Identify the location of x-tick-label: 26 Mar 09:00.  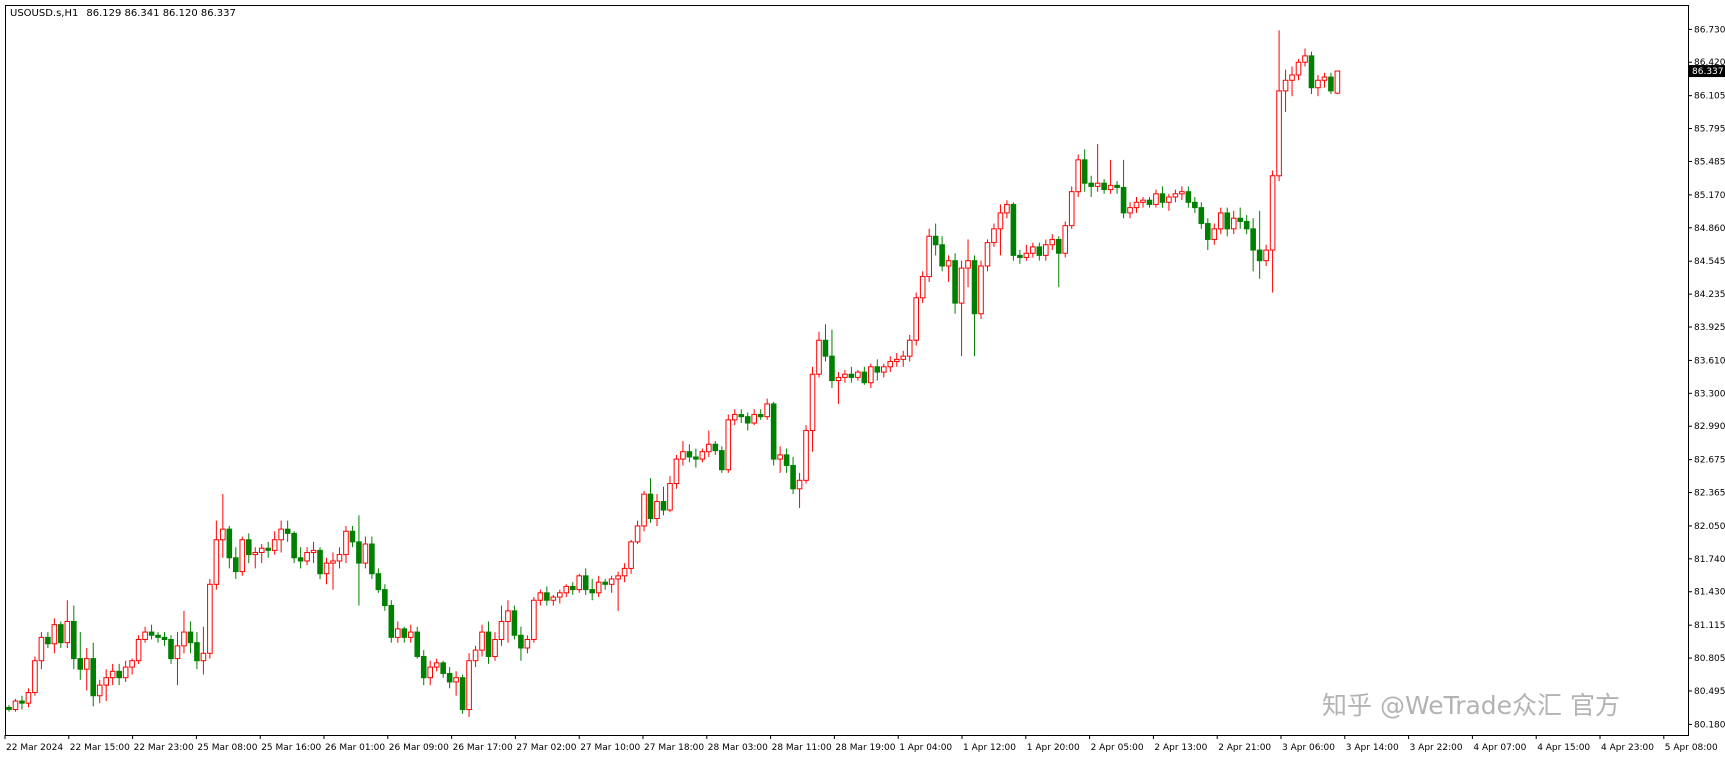
(419, 748).